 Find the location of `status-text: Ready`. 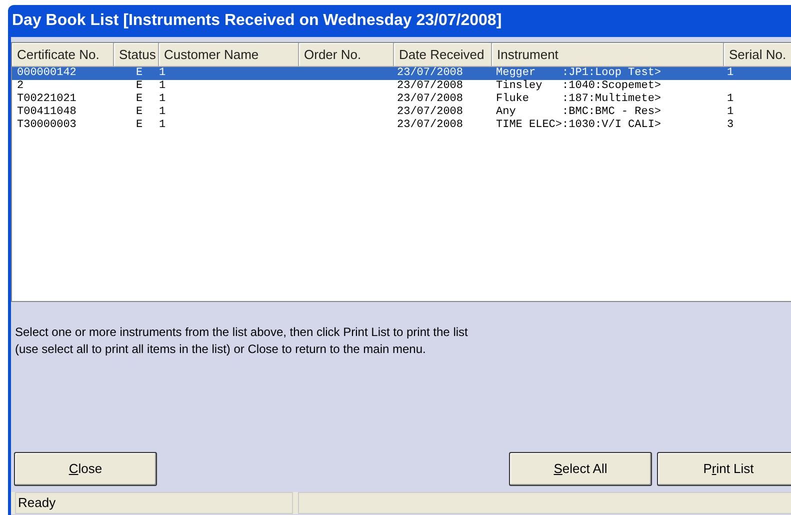

status-text: Ready is located at coordinates (154, 503).